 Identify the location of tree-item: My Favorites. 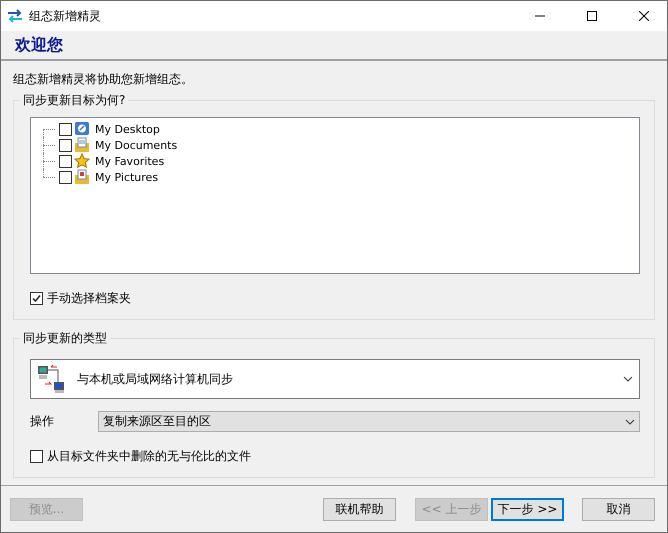
(129, 161).